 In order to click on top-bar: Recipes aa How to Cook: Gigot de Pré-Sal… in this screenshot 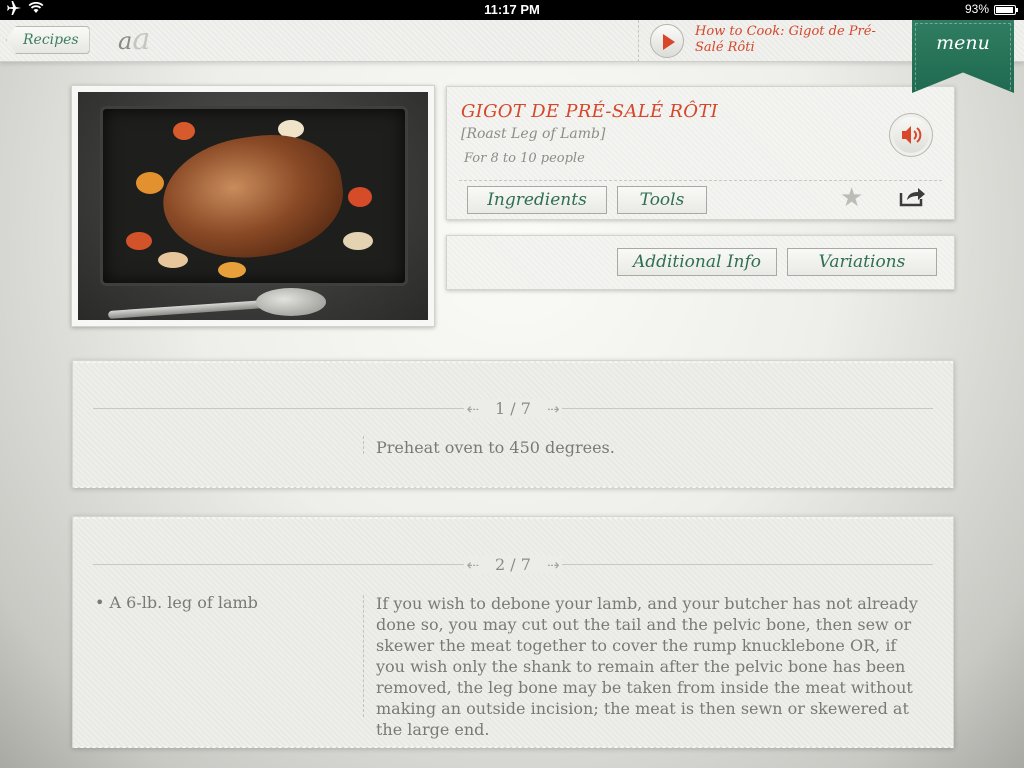, I will do `click(512, 41)`.